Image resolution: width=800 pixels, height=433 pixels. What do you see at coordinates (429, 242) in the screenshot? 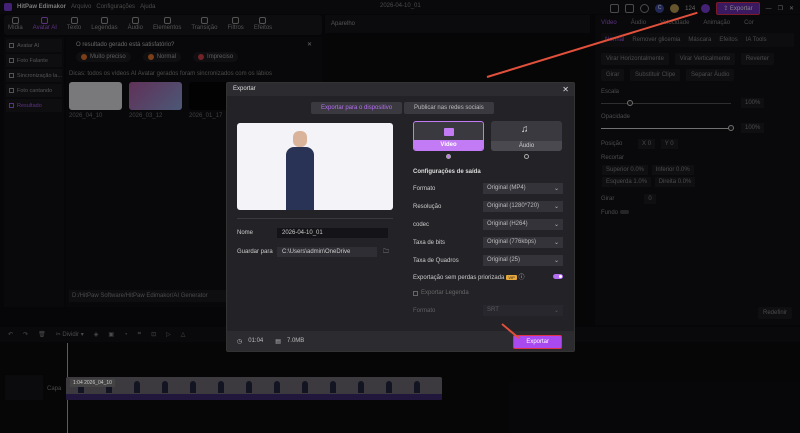
I see `setting-label: Taxa de bits` at bounding box center [429, 242].